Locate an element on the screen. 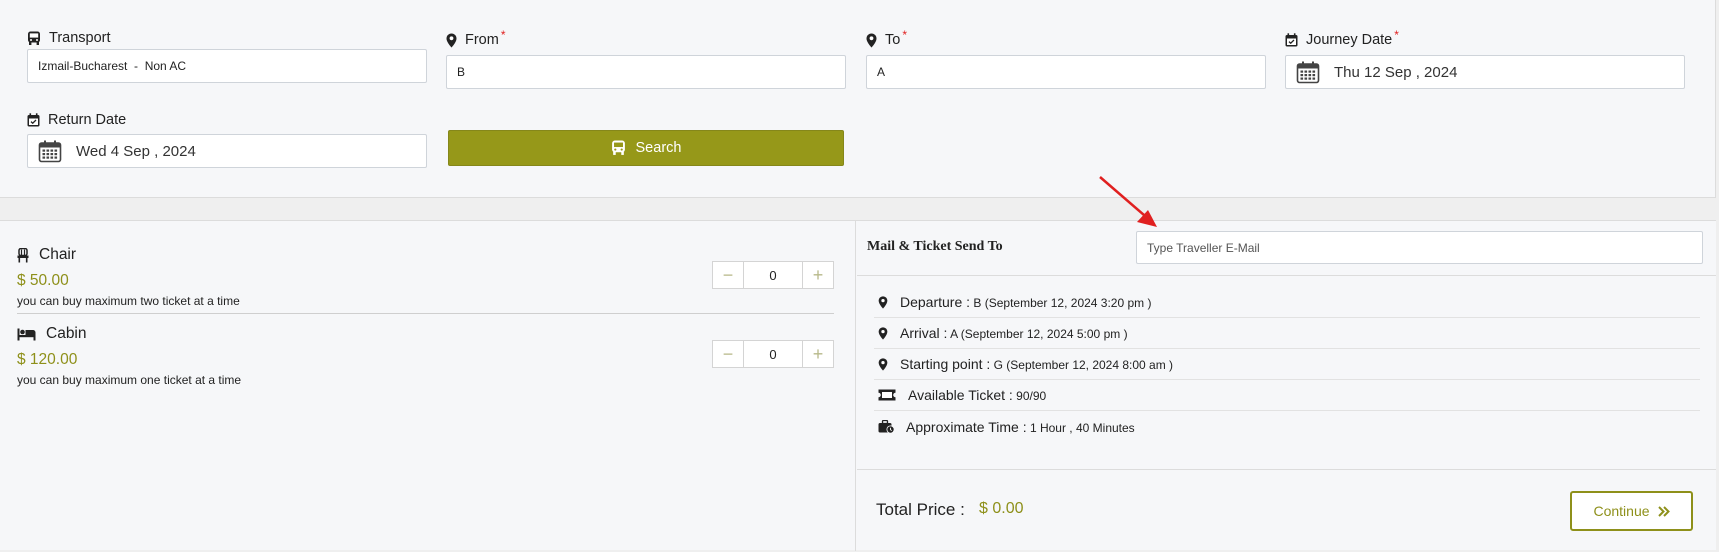 The image size is (1719, 552). transport-label: Transport is located at coordinates (69, 38).